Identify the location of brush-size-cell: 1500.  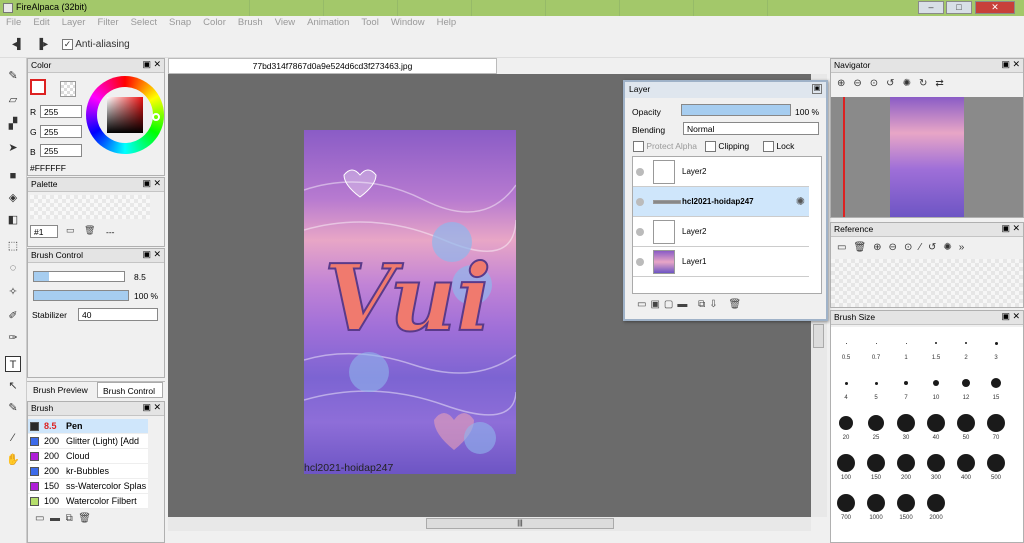
(906, 507).